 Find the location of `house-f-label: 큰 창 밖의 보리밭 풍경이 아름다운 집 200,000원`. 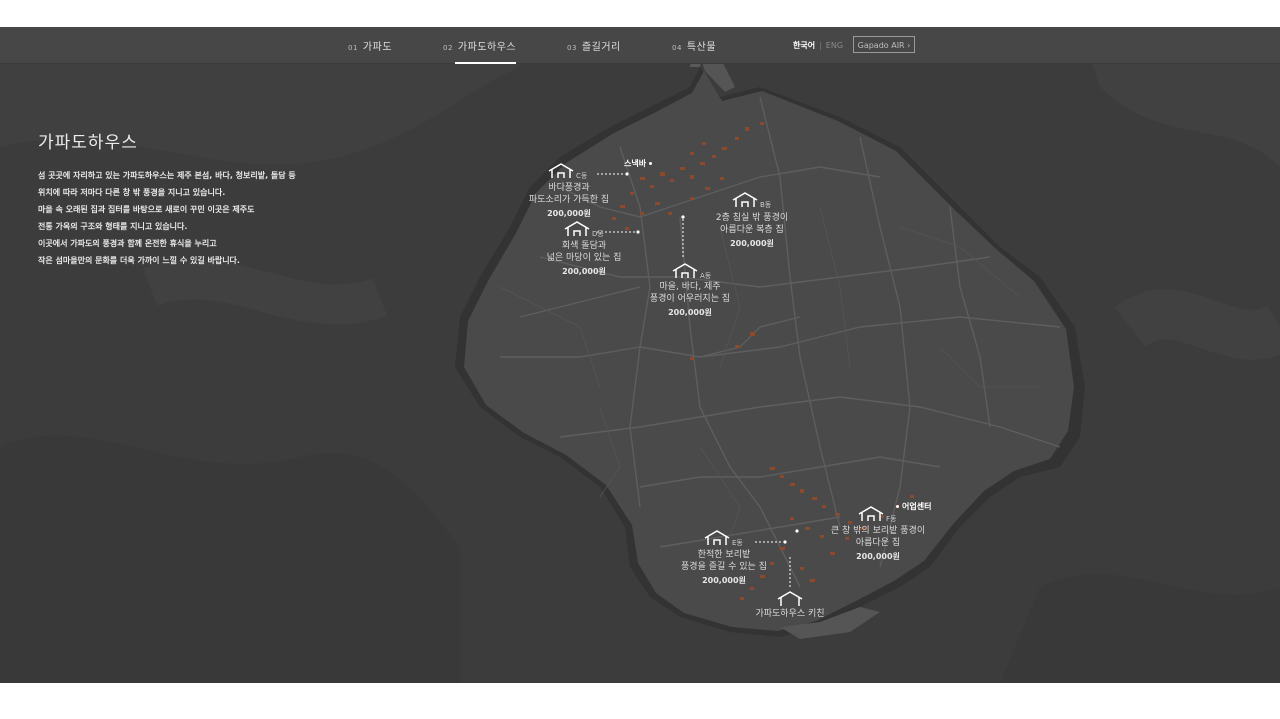

house-f-label: 큰 창 밖의 보리밭 풍경이 아름다운 집 200,000원 is located at coordinates (878, 544).